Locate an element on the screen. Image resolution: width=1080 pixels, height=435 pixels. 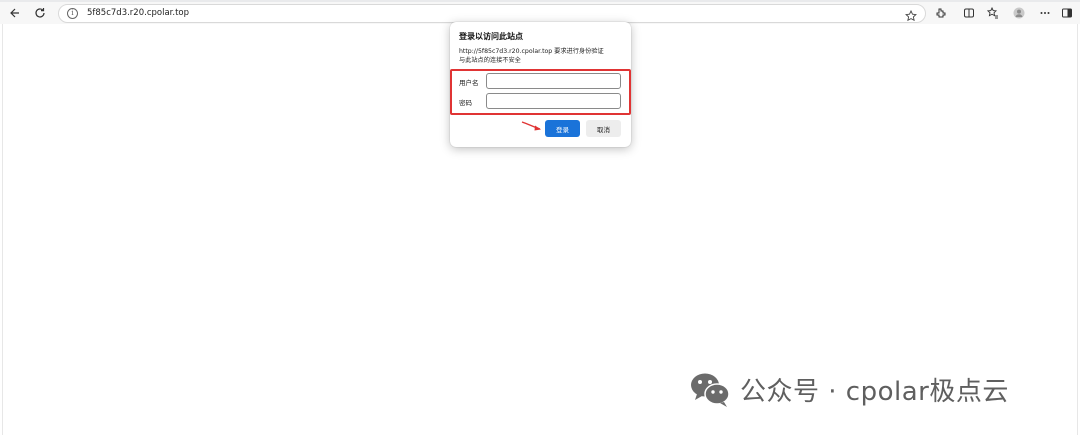
favorites-icon is located at coordinates (993, 13).